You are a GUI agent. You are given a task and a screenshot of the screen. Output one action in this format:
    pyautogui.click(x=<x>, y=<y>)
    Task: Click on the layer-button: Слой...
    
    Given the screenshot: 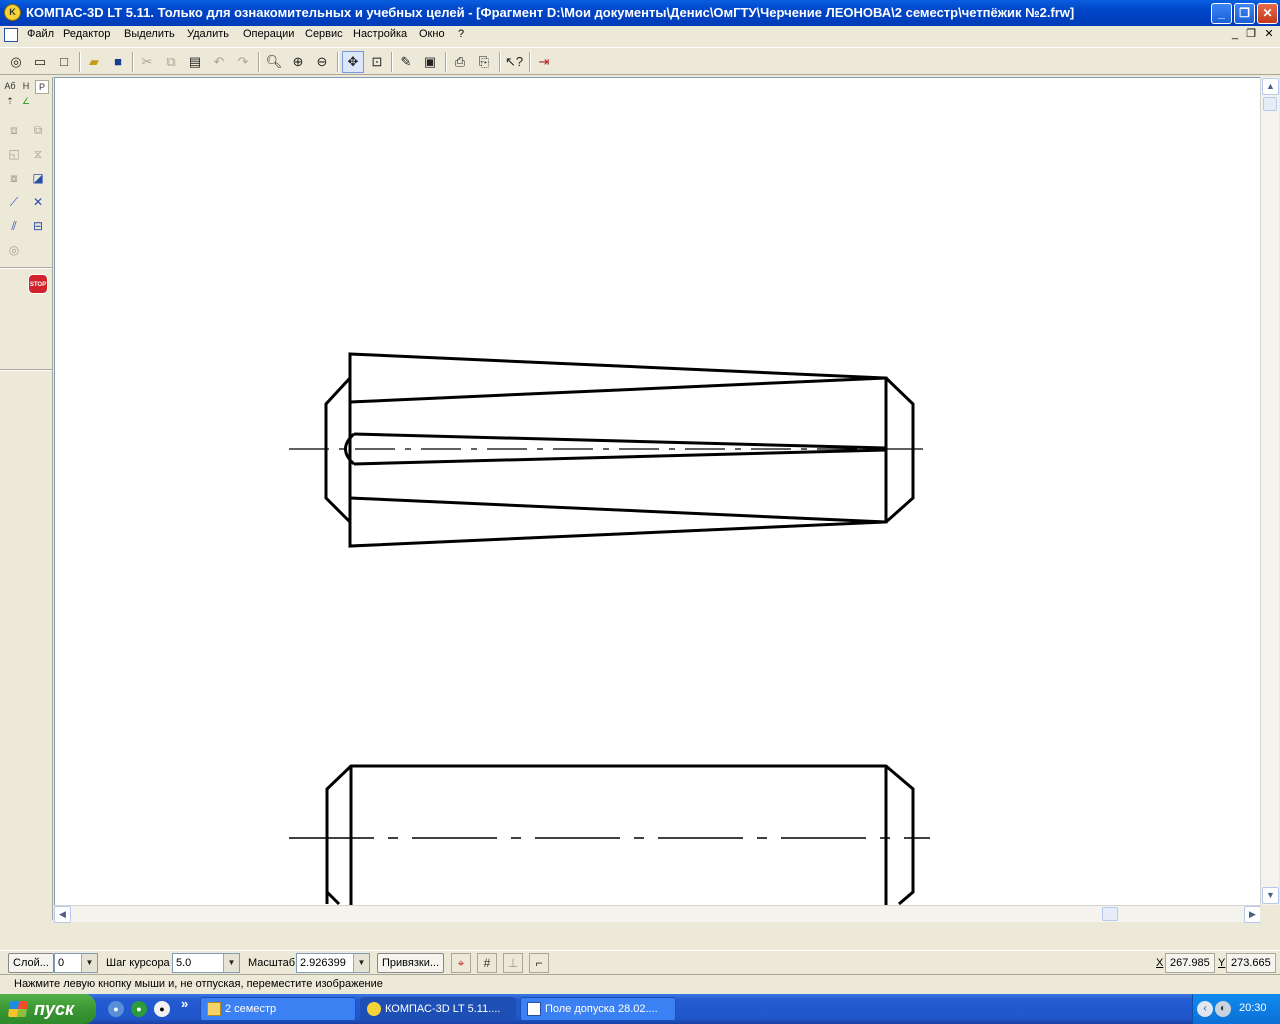 What is the action you would take?
    pyautogui.click(x=31, y=963)
    